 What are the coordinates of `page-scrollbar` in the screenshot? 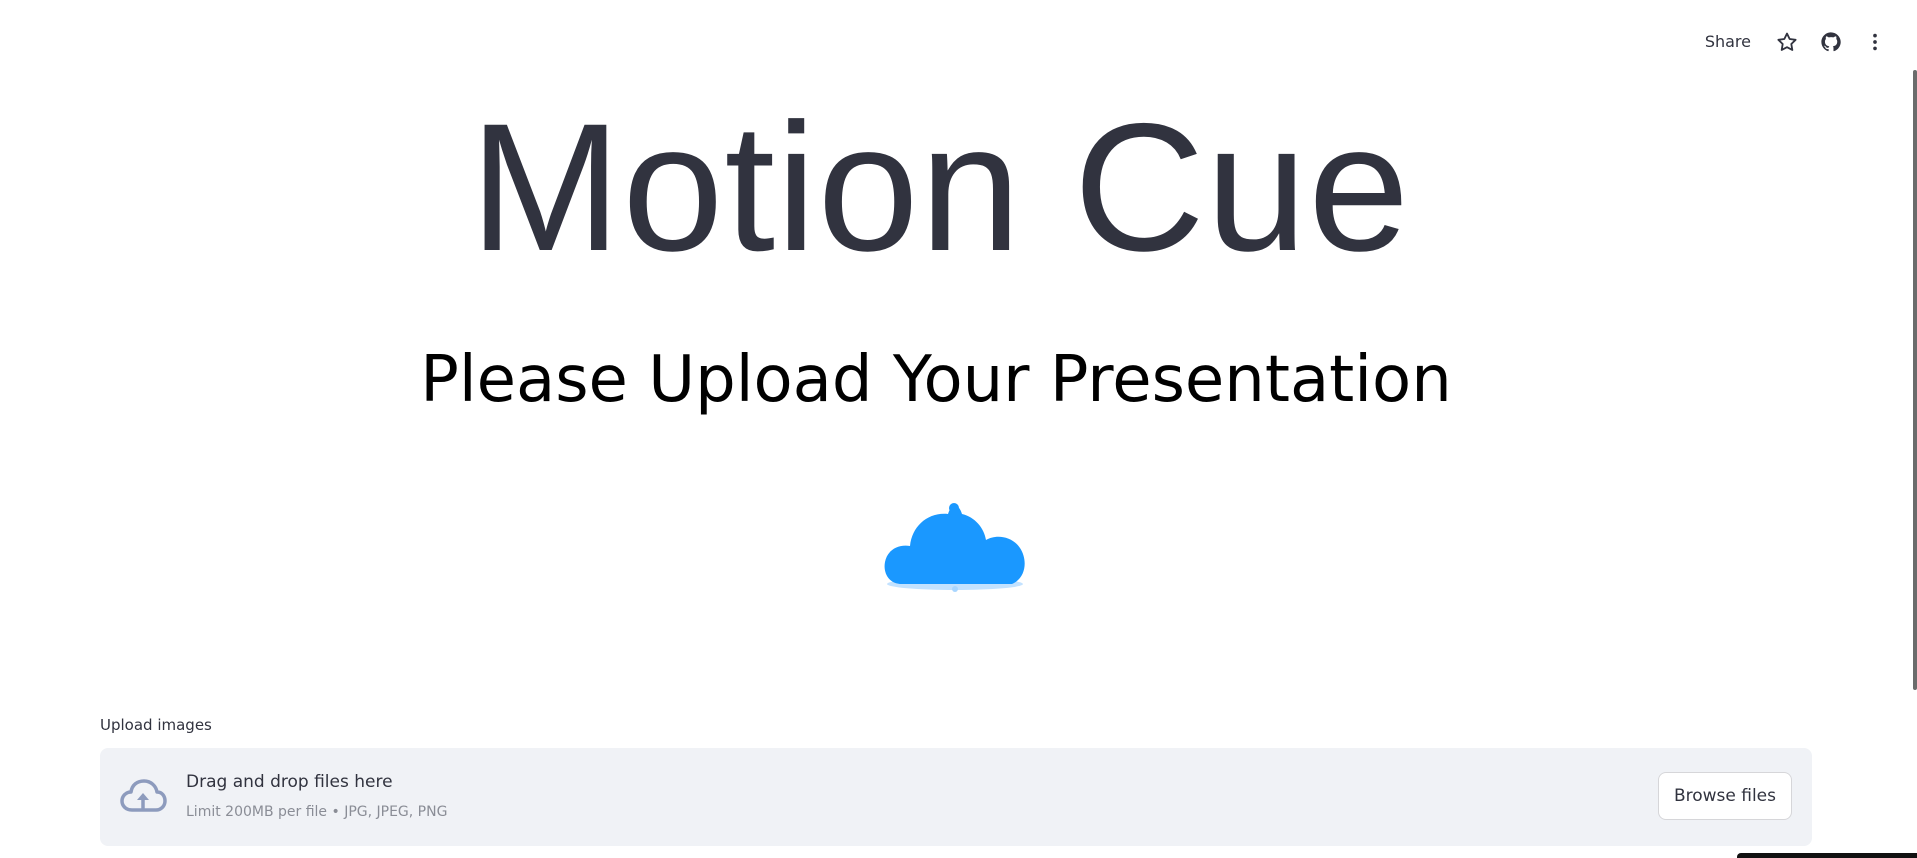 It's located at (1914, 380).